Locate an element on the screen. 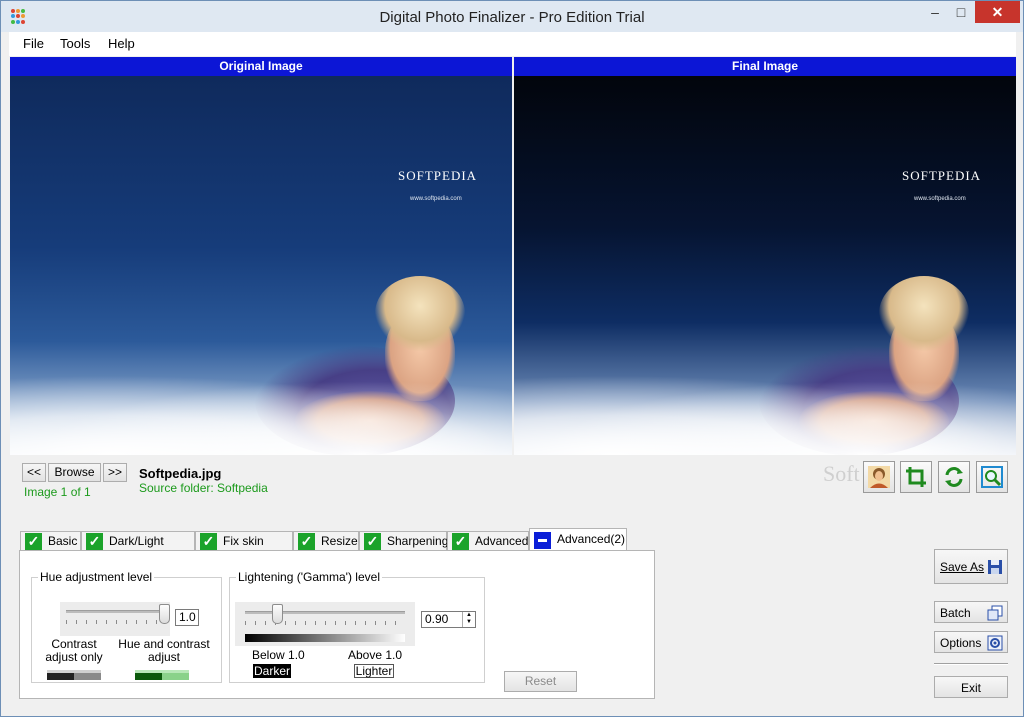  tab-advanced: ✓ Advanced is located at coordinates (488, 541).